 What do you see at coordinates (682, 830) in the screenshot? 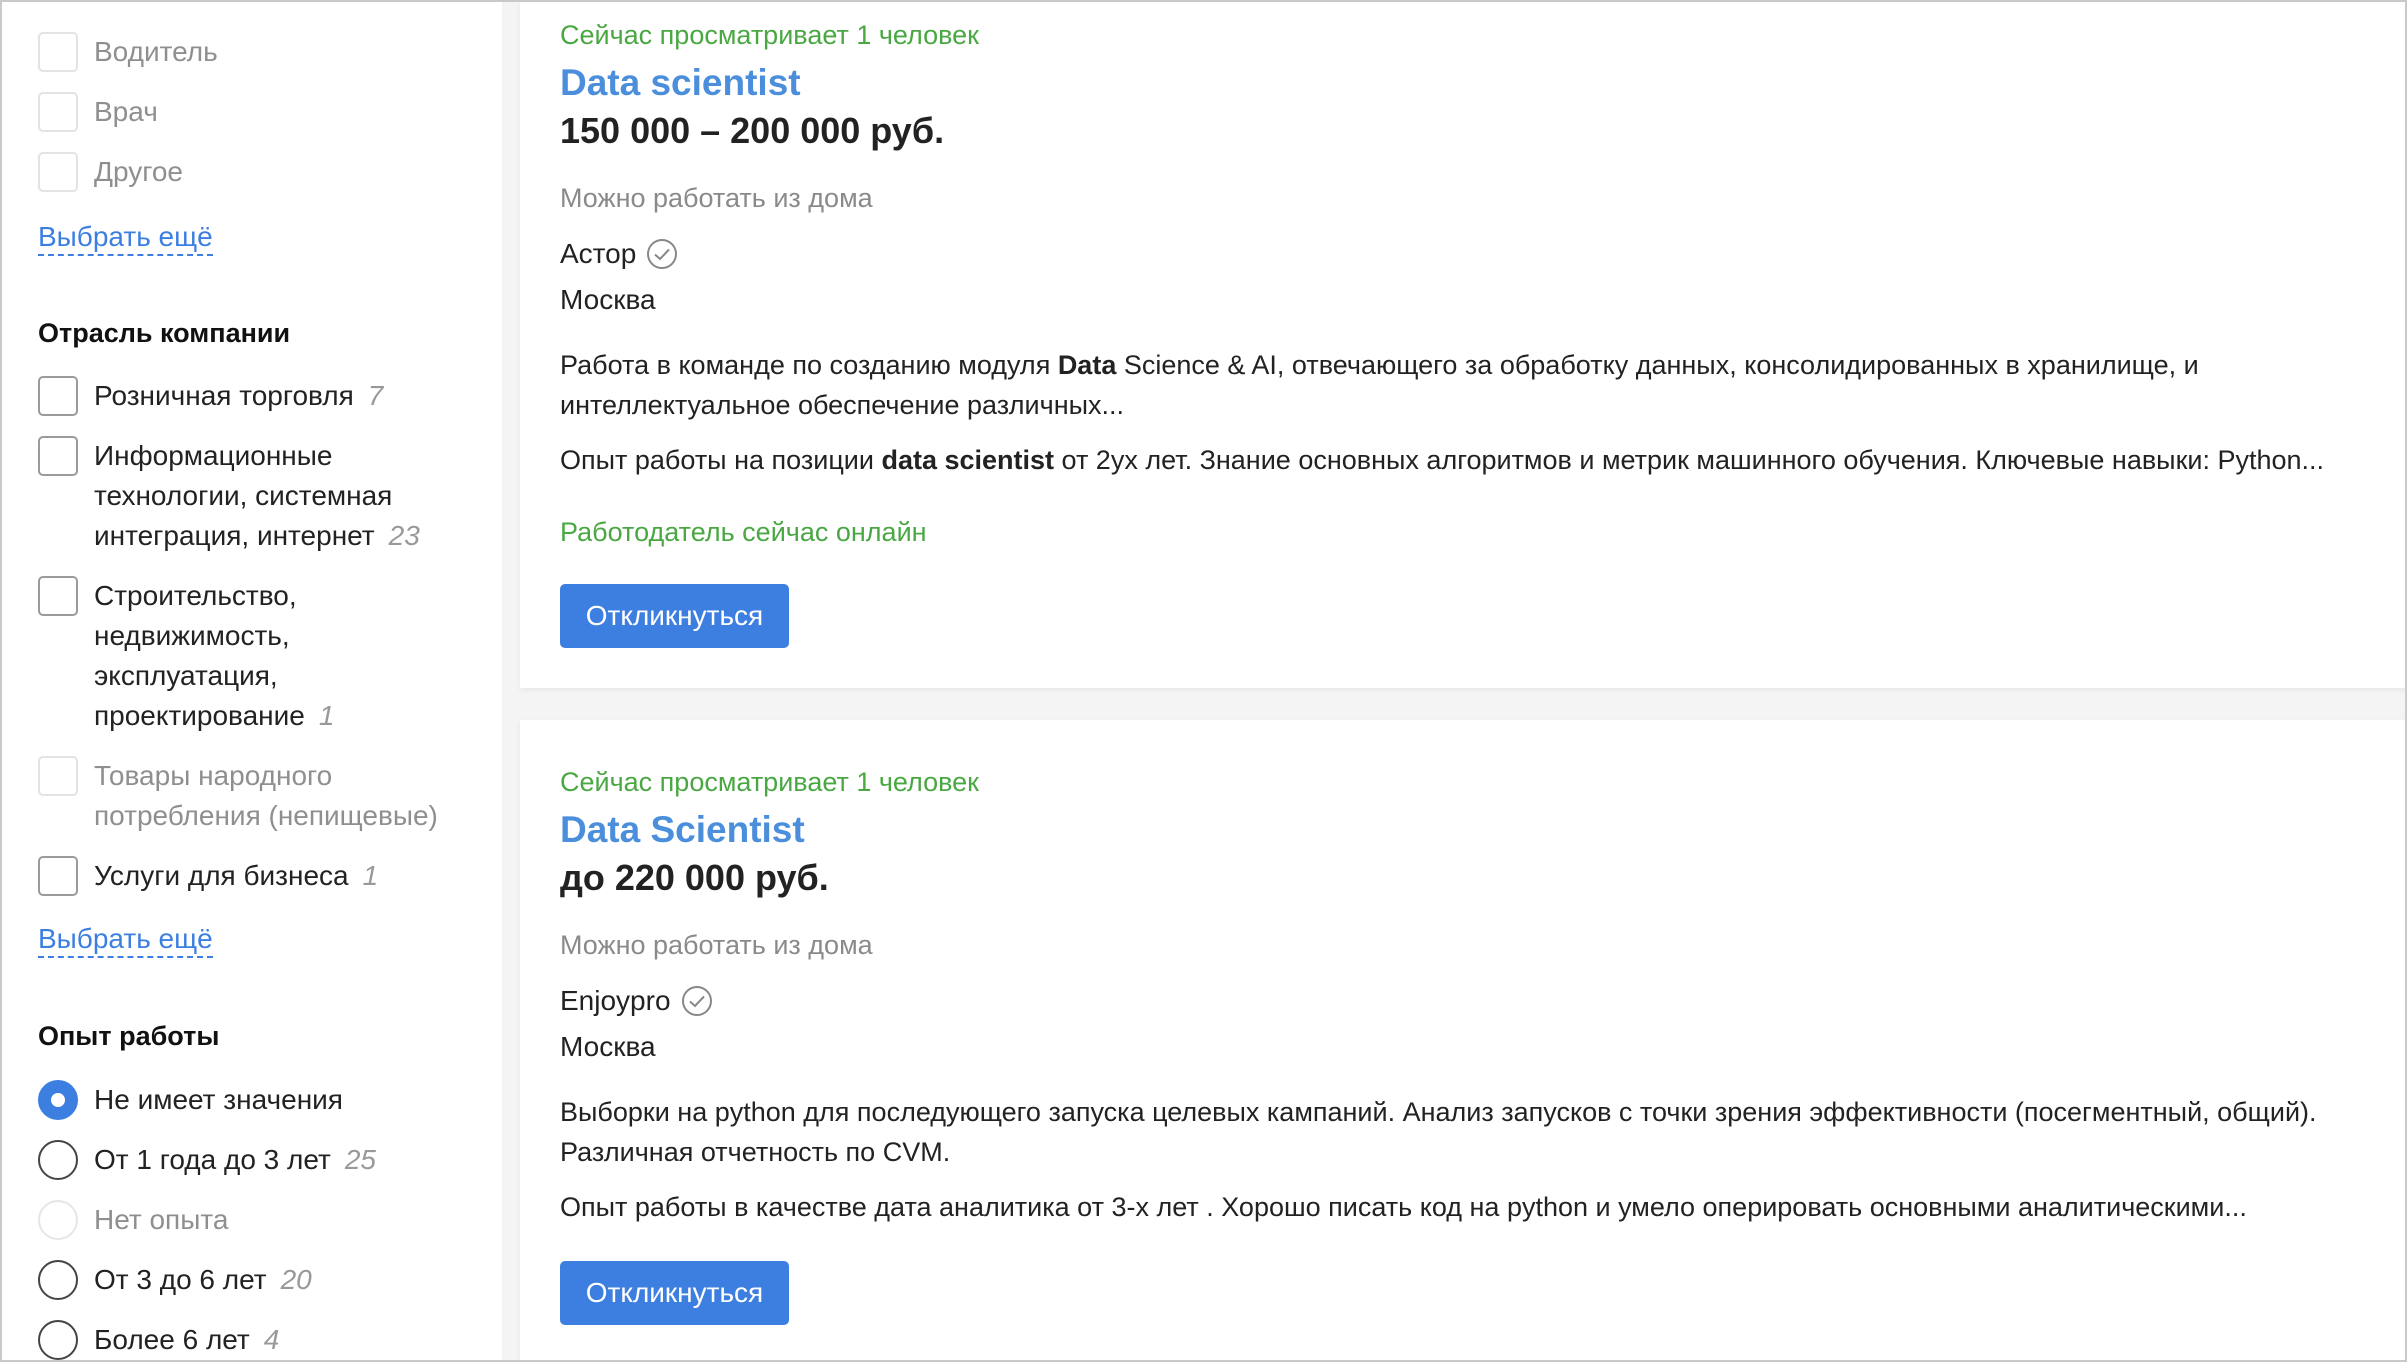
I see `vacancy-title-link: Data Scientist` at bounding box center [682, 830].